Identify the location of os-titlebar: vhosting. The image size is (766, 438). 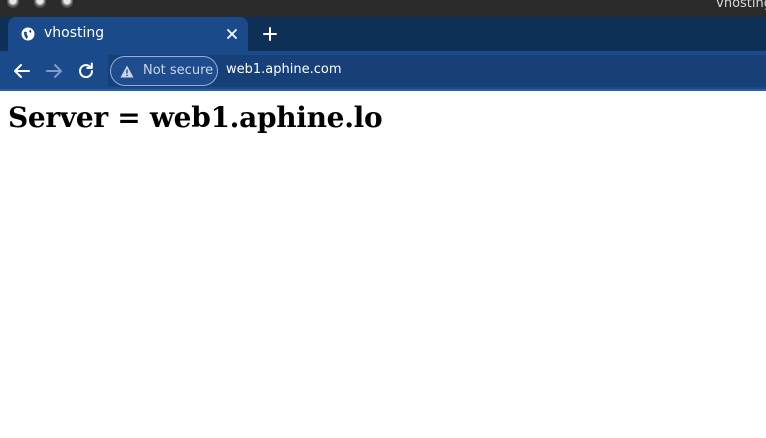
(383, 8).